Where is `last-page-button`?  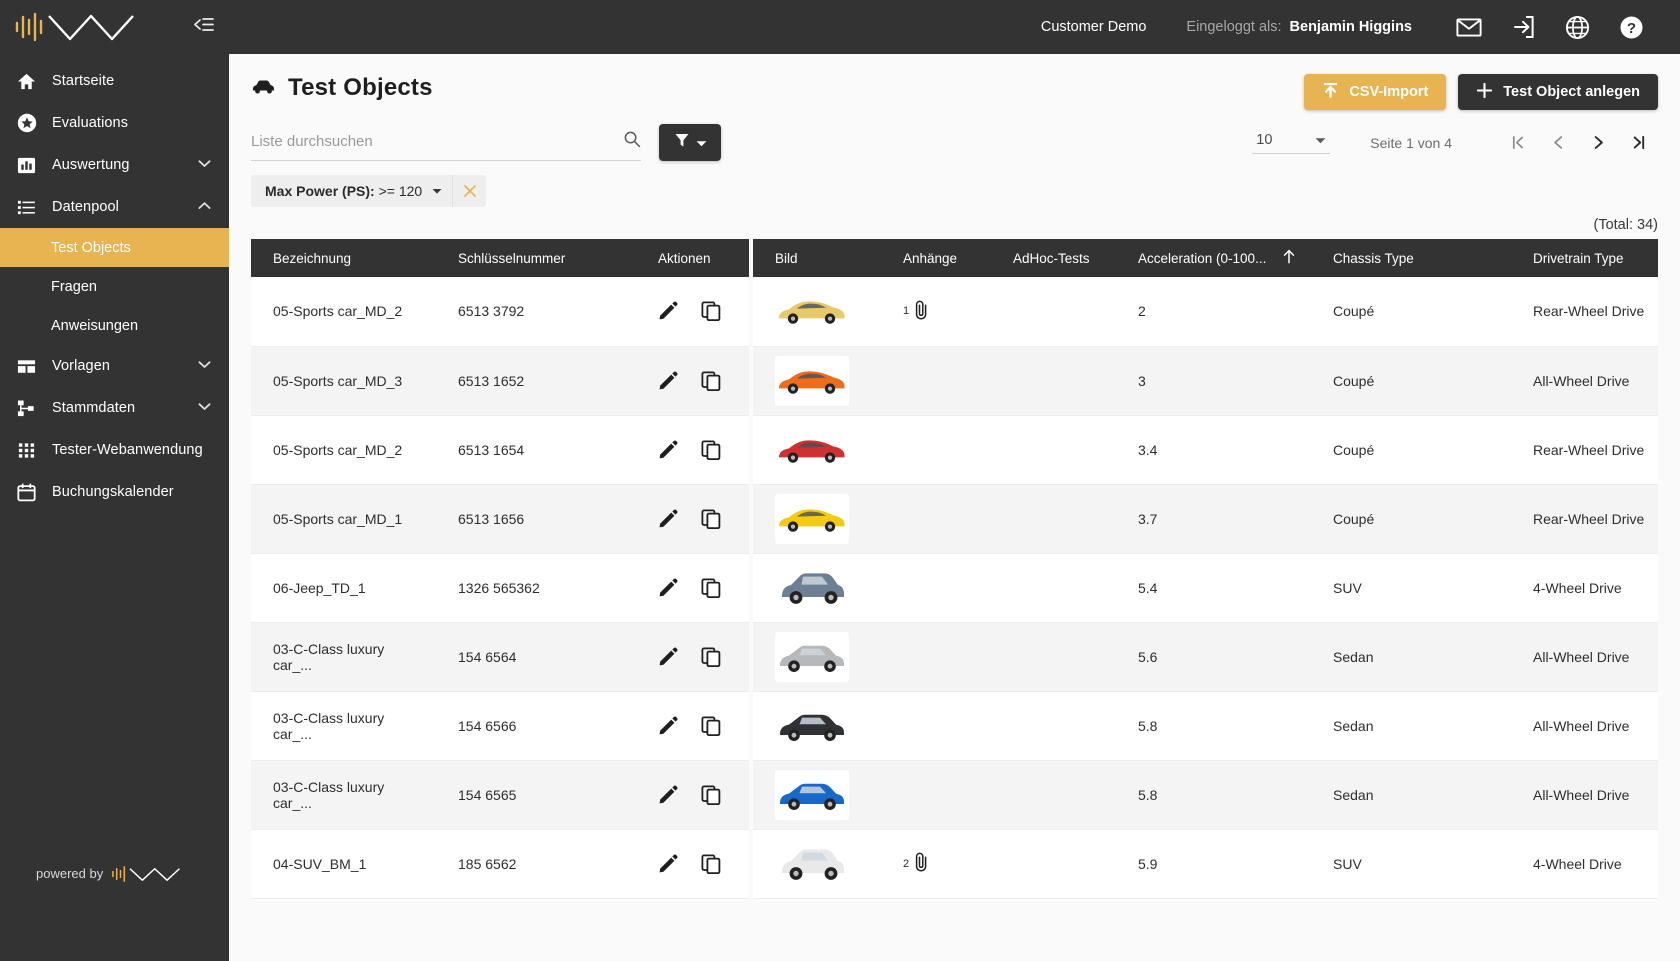
last-page-button is located at coordinates (1638, 143).